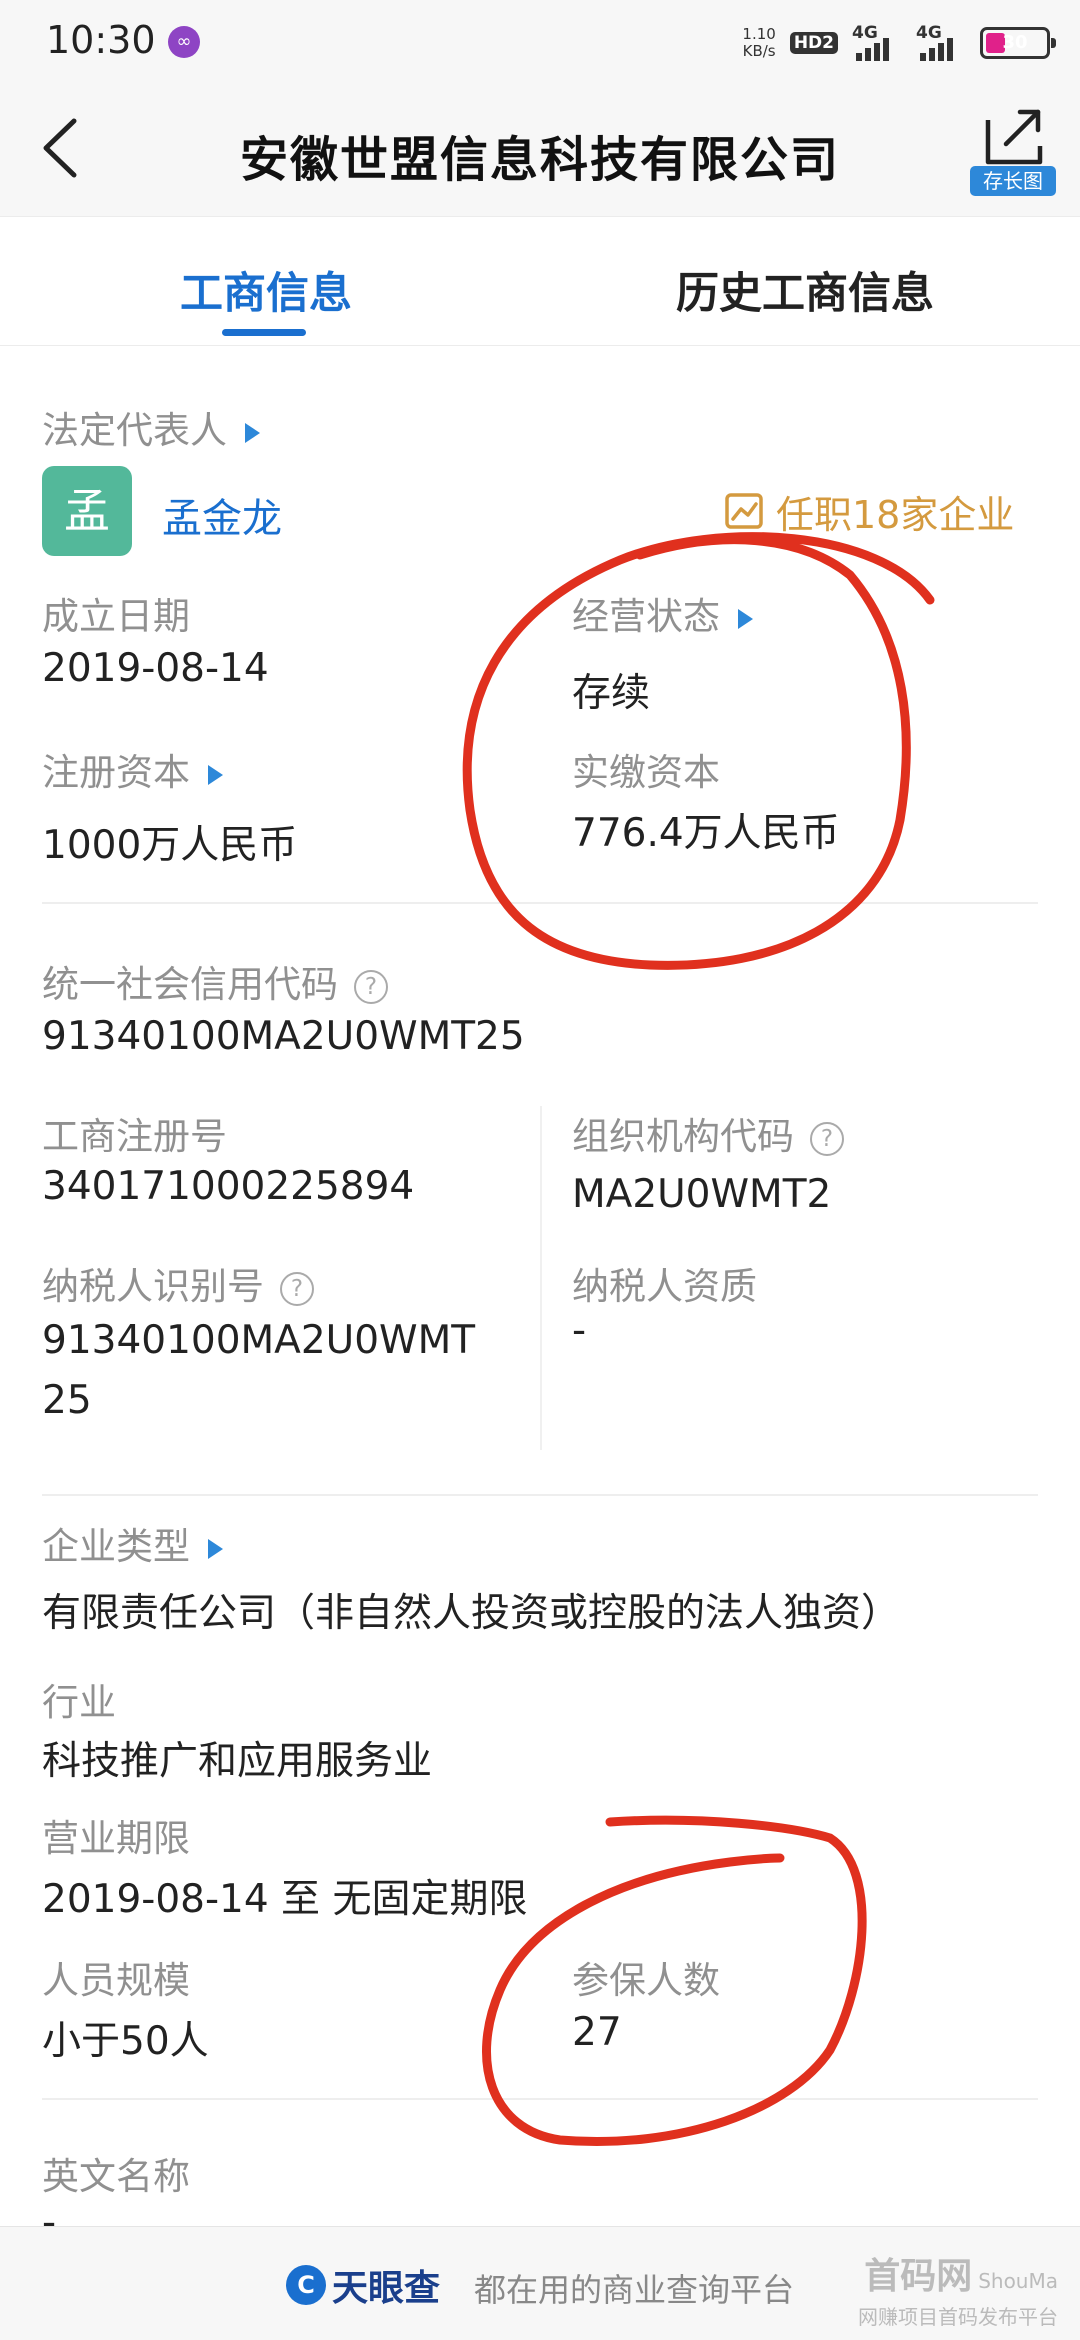 The height and width of the screenshot is (2340, 1080). I want to click on company-type-value: 有限责任公司（非自然人投资或控股的法人独资）, so click(471, 1613).